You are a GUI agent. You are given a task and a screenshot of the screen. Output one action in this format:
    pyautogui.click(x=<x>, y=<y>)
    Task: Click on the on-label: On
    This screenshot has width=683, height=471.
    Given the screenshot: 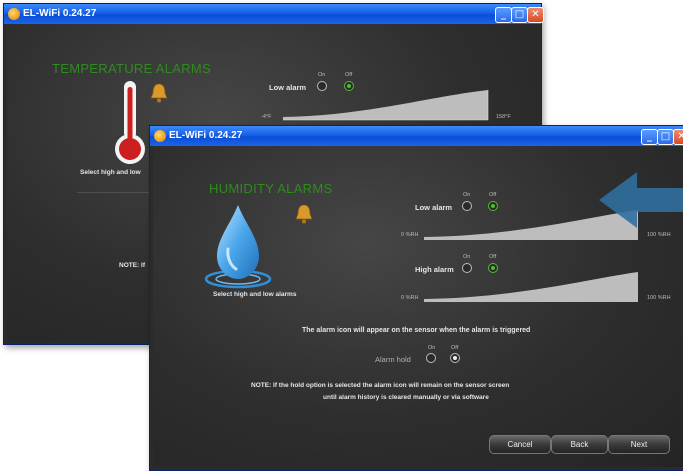 What is the action you would take?
    pyautogui.click(x=322, y=75)
    